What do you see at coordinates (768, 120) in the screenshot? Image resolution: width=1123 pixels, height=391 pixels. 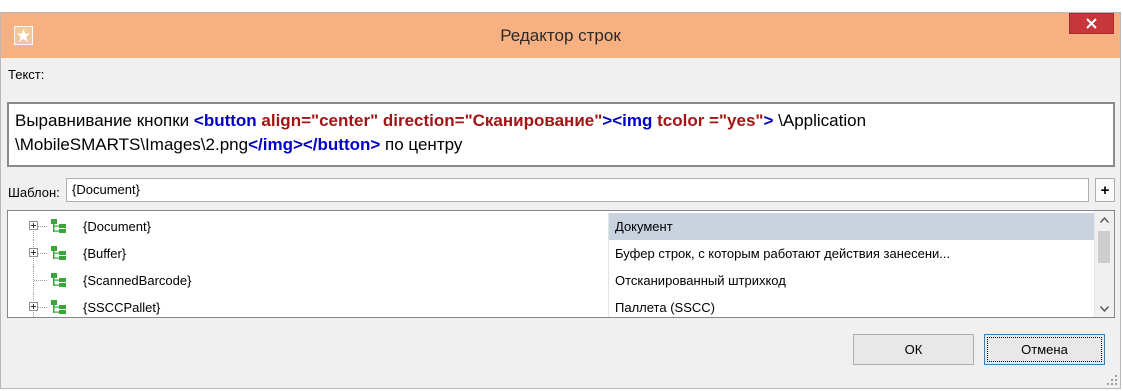 I see `markup-tag: >` at bounding box center [768, 120].